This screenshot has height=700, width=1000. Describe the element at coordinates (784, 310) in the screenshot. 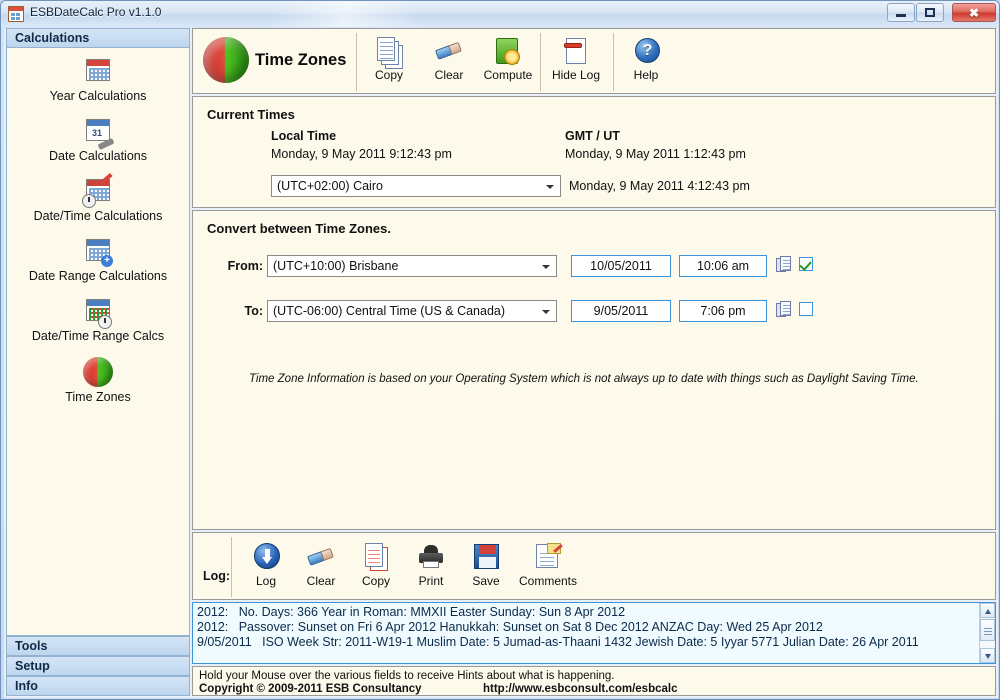

I see `to-copy-icon` at that location.